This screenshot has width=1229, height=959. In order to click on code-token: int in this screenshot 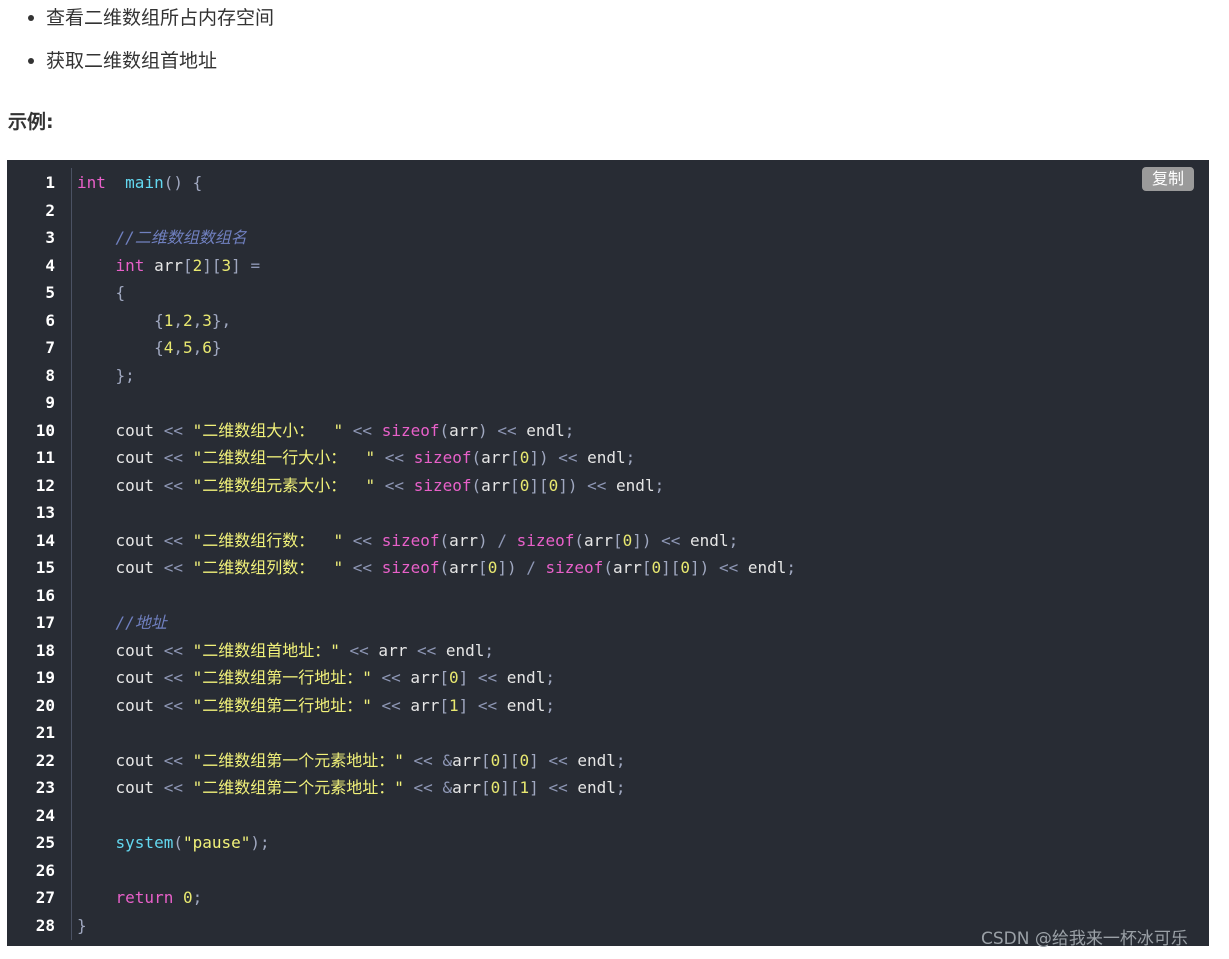, I will do `click(91, 182)`.